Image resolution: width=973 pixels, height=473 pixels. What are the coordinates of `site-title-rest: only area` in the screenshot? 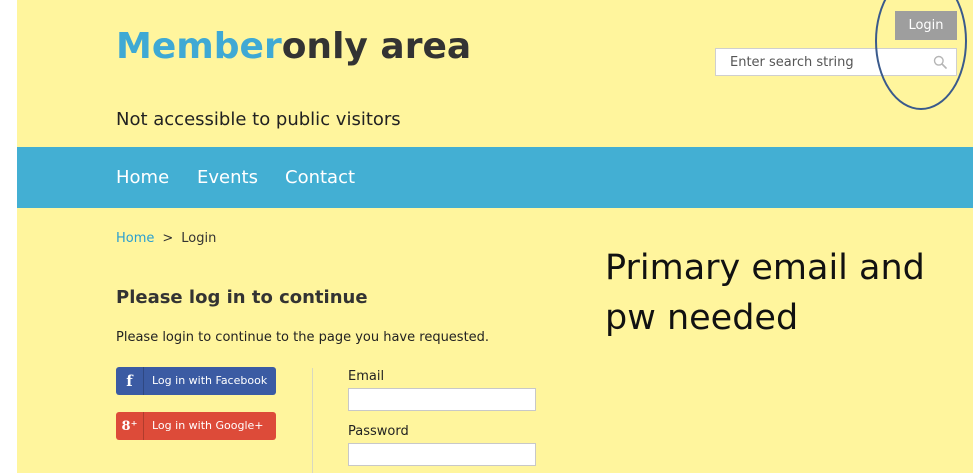 It's located at (376, 46).